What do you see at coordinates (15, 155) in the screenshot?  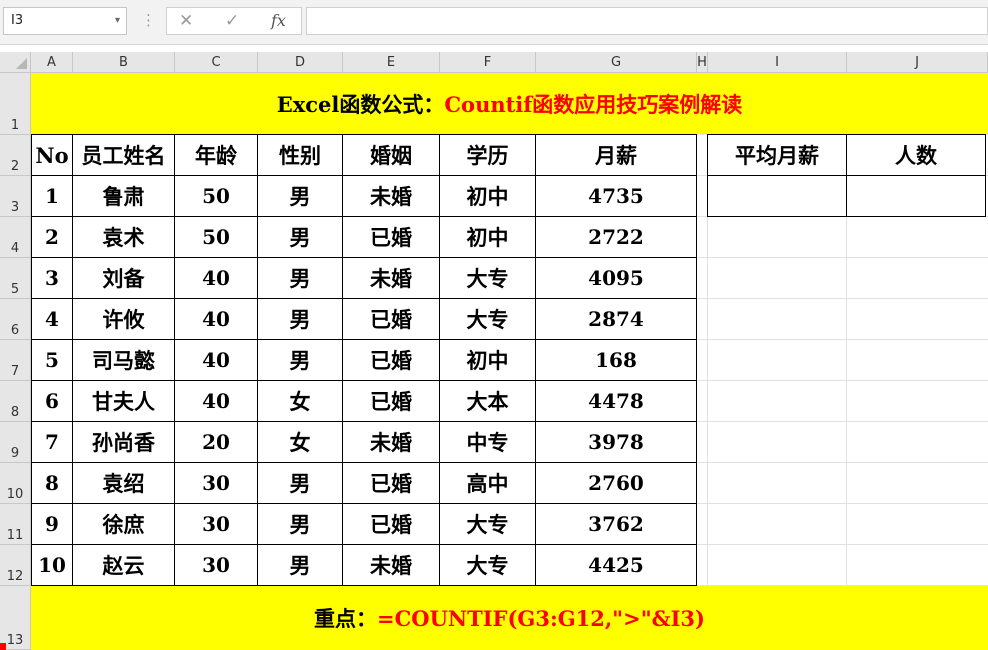 I see `row-header-2: 2` at bounding box center [15, 155].